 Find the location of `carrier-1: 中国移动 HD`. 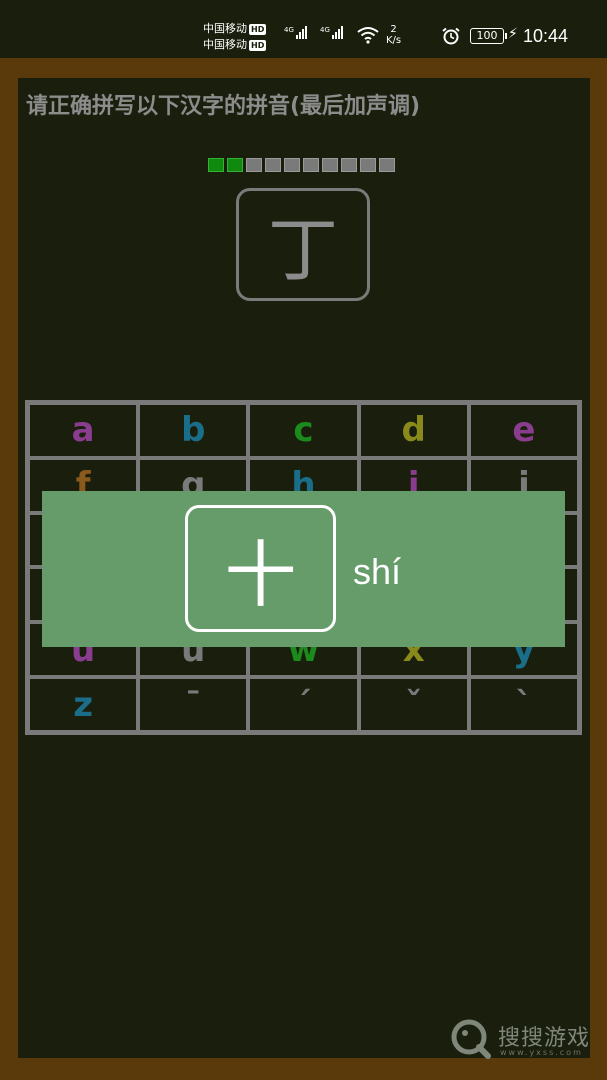

carrier-1: 中国移动 HD is located at coordinates (235, 28).